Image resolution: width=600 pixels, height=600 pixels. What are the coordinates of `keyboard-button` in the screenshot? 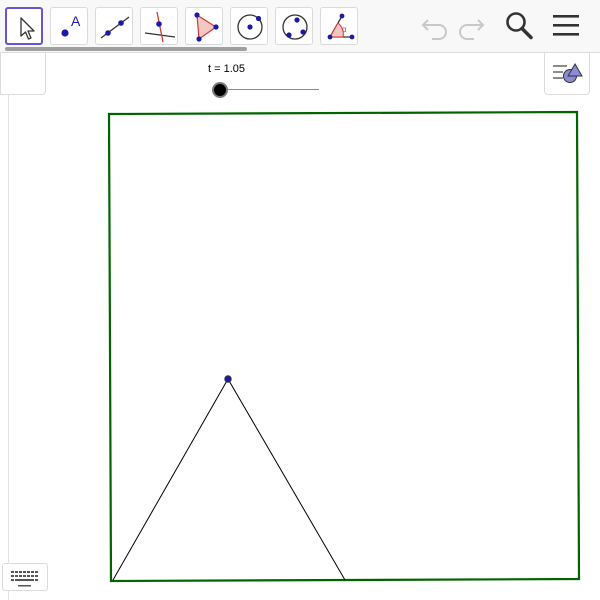 It's located at (25, 577).